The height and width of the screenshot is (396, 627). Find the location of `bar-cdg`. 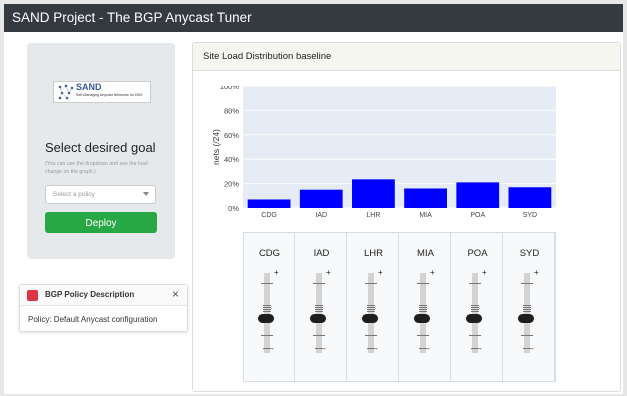

bar-cdg is located at coordinates (269, 203).